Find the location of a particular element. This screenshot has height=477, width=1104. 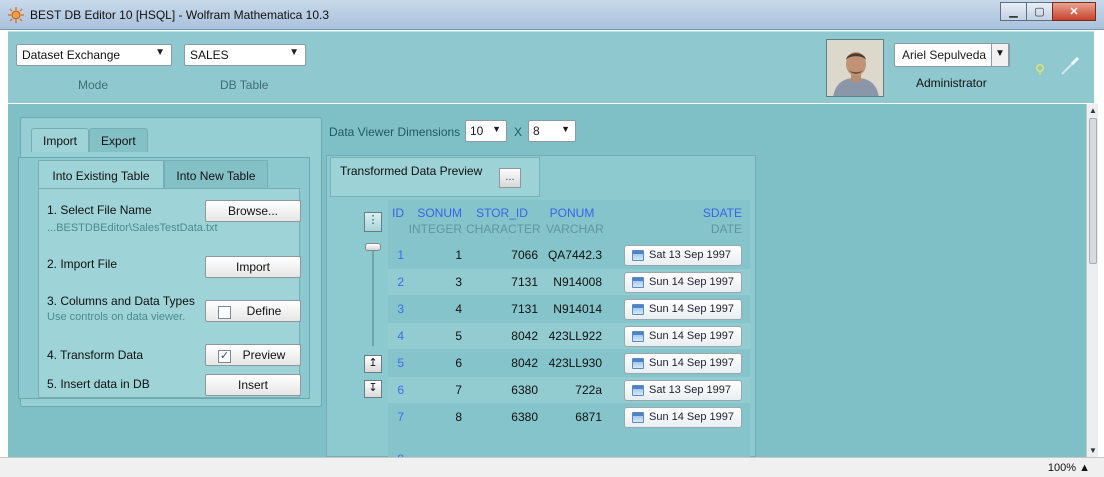

row-id-cell: 3 is located at coordinates (400, 309).